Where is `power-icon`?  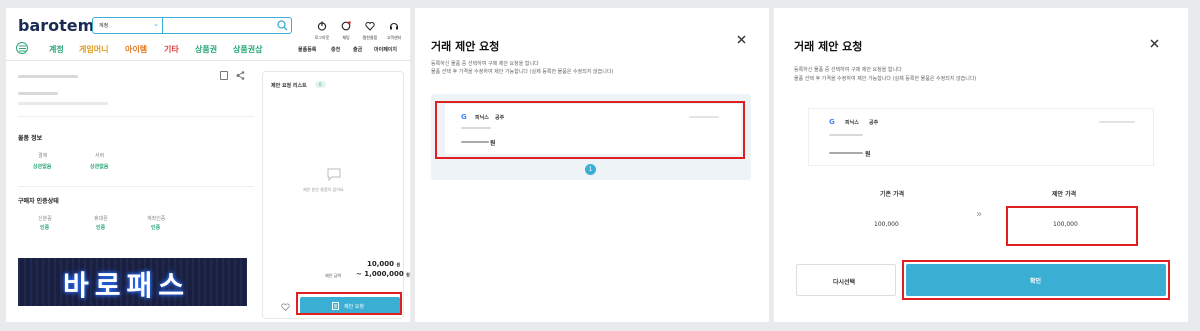
power-icon is located at coordinates (322, 26).